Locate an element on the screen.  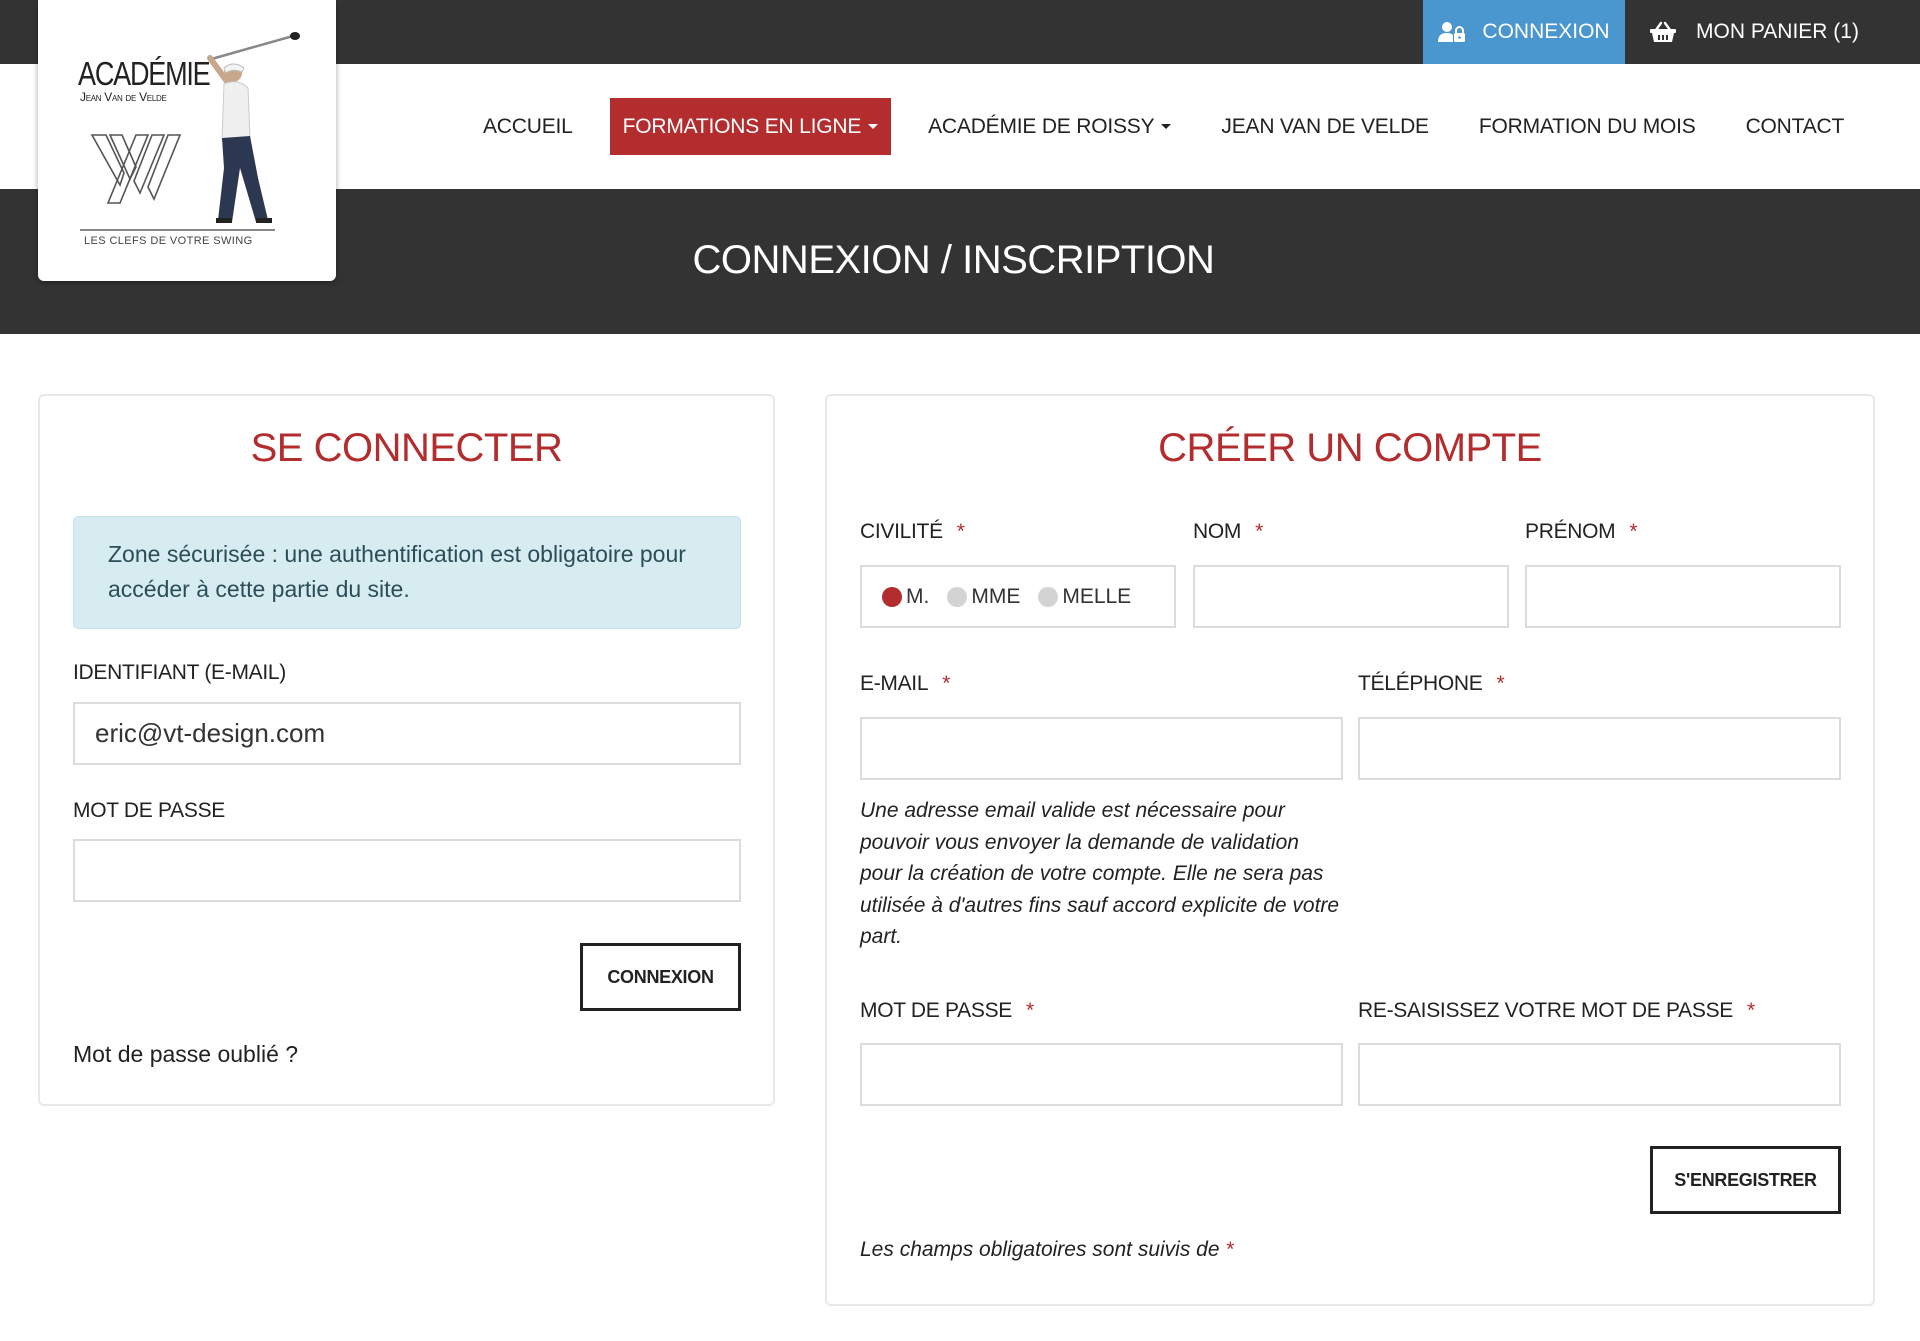
nav-item-label: FORMATIONS EN LIGNE is located at coordinates (742, 126).